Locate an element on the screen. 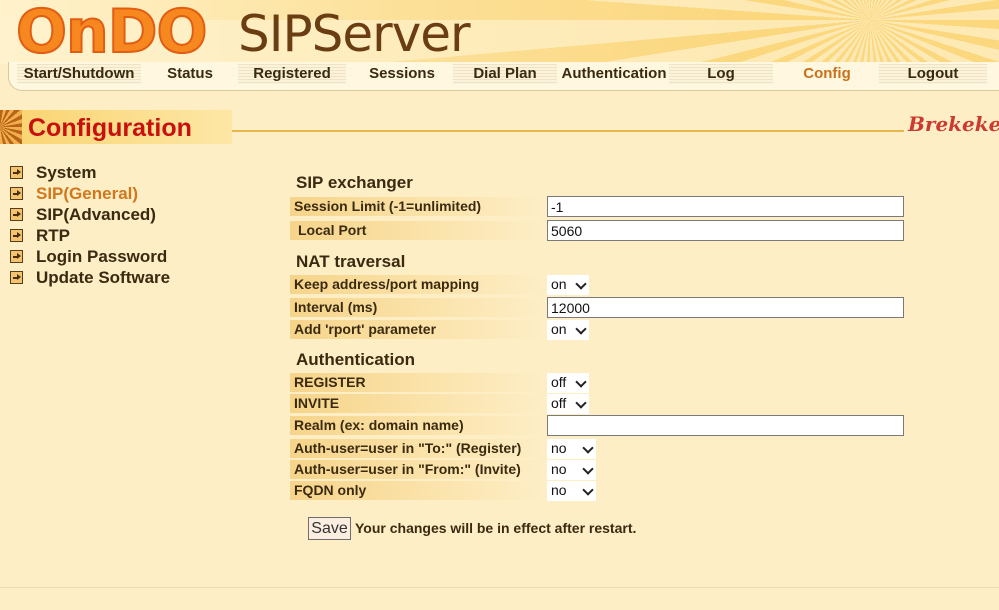 This screenshot has width=999, height=610. session-limit-label: Session Limit (-1=unlimited) is located at coordinates (417, 206).